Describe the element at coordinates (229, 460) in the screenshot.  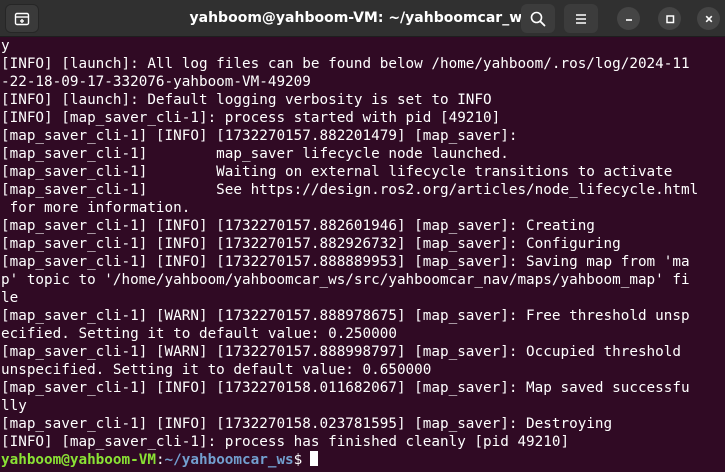
I see `prompt-path: ~/yahboomcar_ws` at that location.